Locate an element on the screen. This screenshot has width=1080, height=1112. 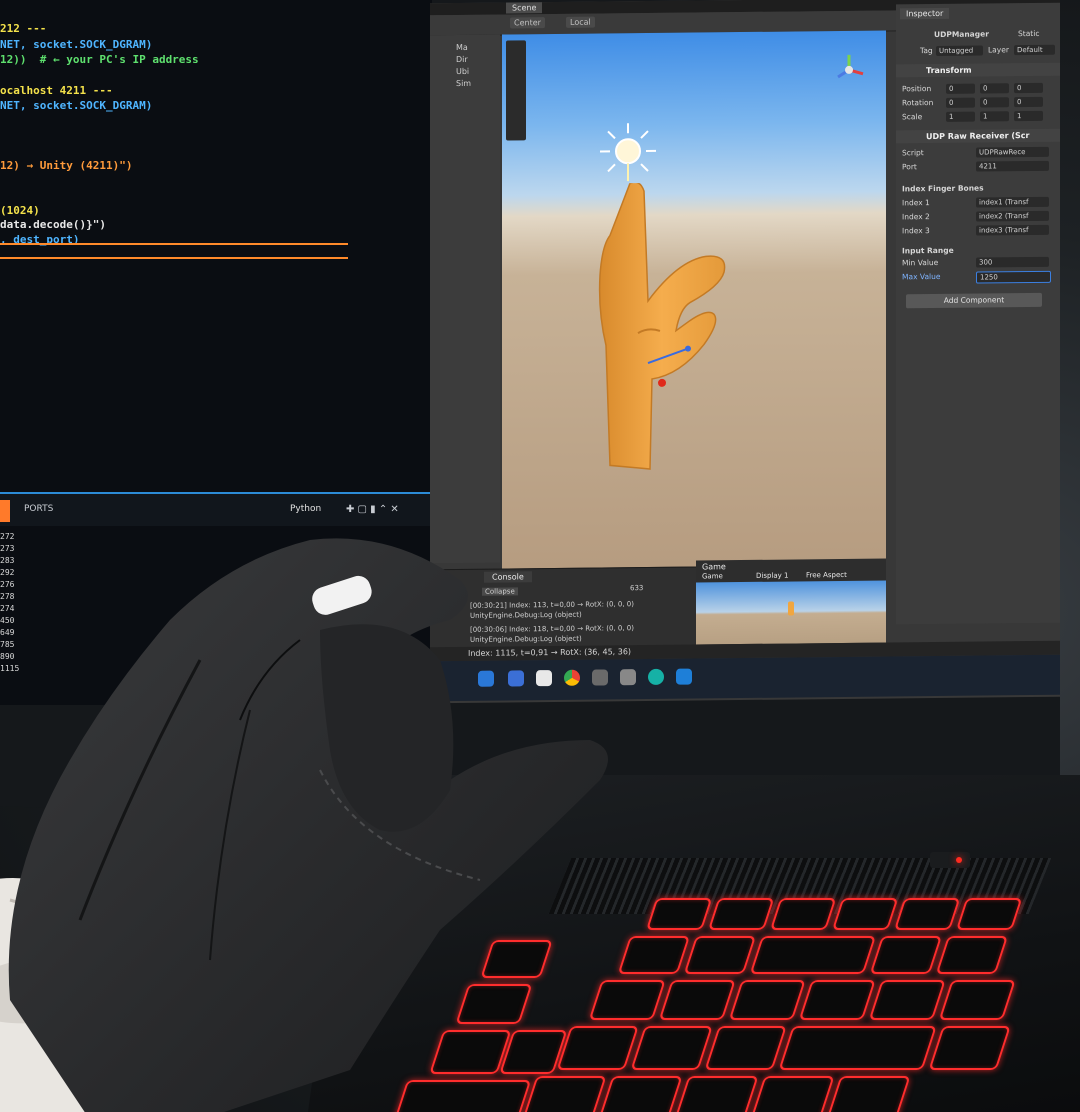
directional-light-icon is located at coordinates (628, 151).